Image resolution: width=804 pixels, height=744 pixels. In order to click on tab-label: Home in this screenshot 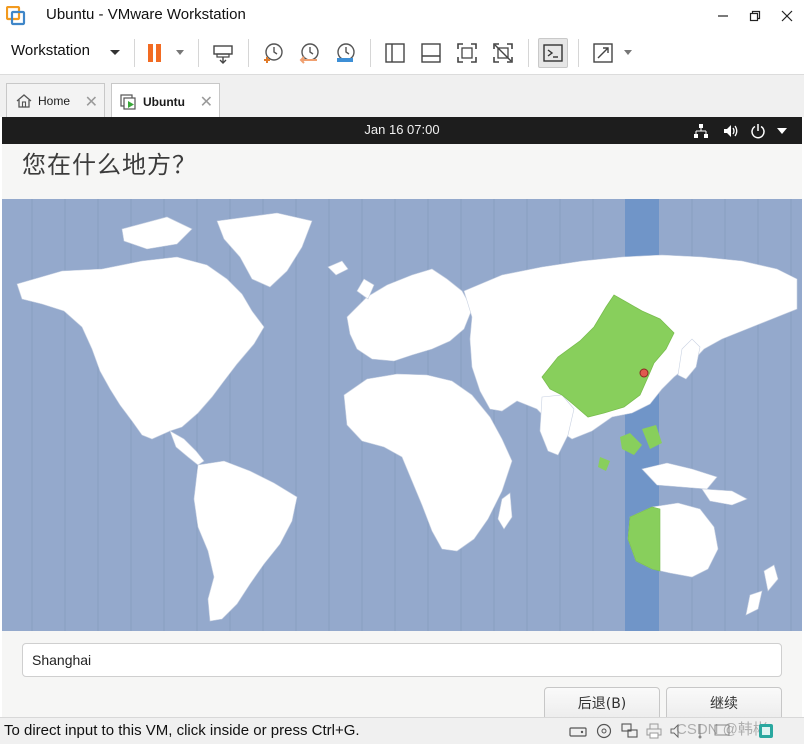, I will do `click(54, 101)`.